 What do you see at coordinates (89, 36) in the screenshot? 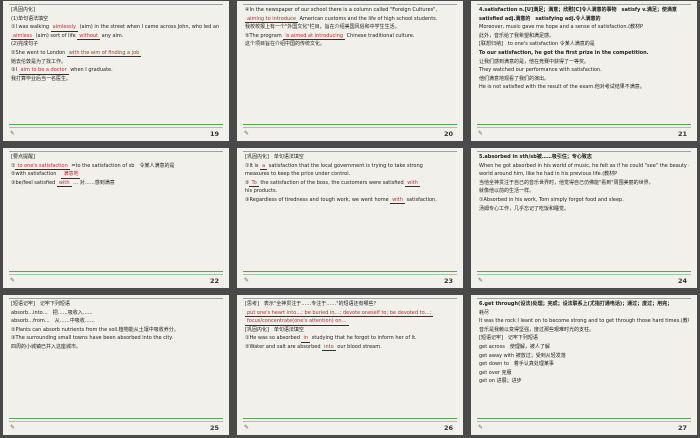
I see `answer-blank: without` at bounding box center [89, 36].